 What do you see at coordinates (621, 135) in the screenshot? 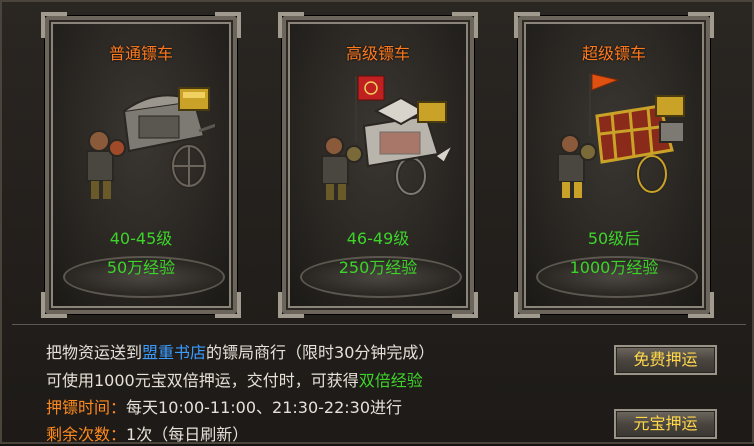
I see `super-cart-image` at bounding box center [621, 135].